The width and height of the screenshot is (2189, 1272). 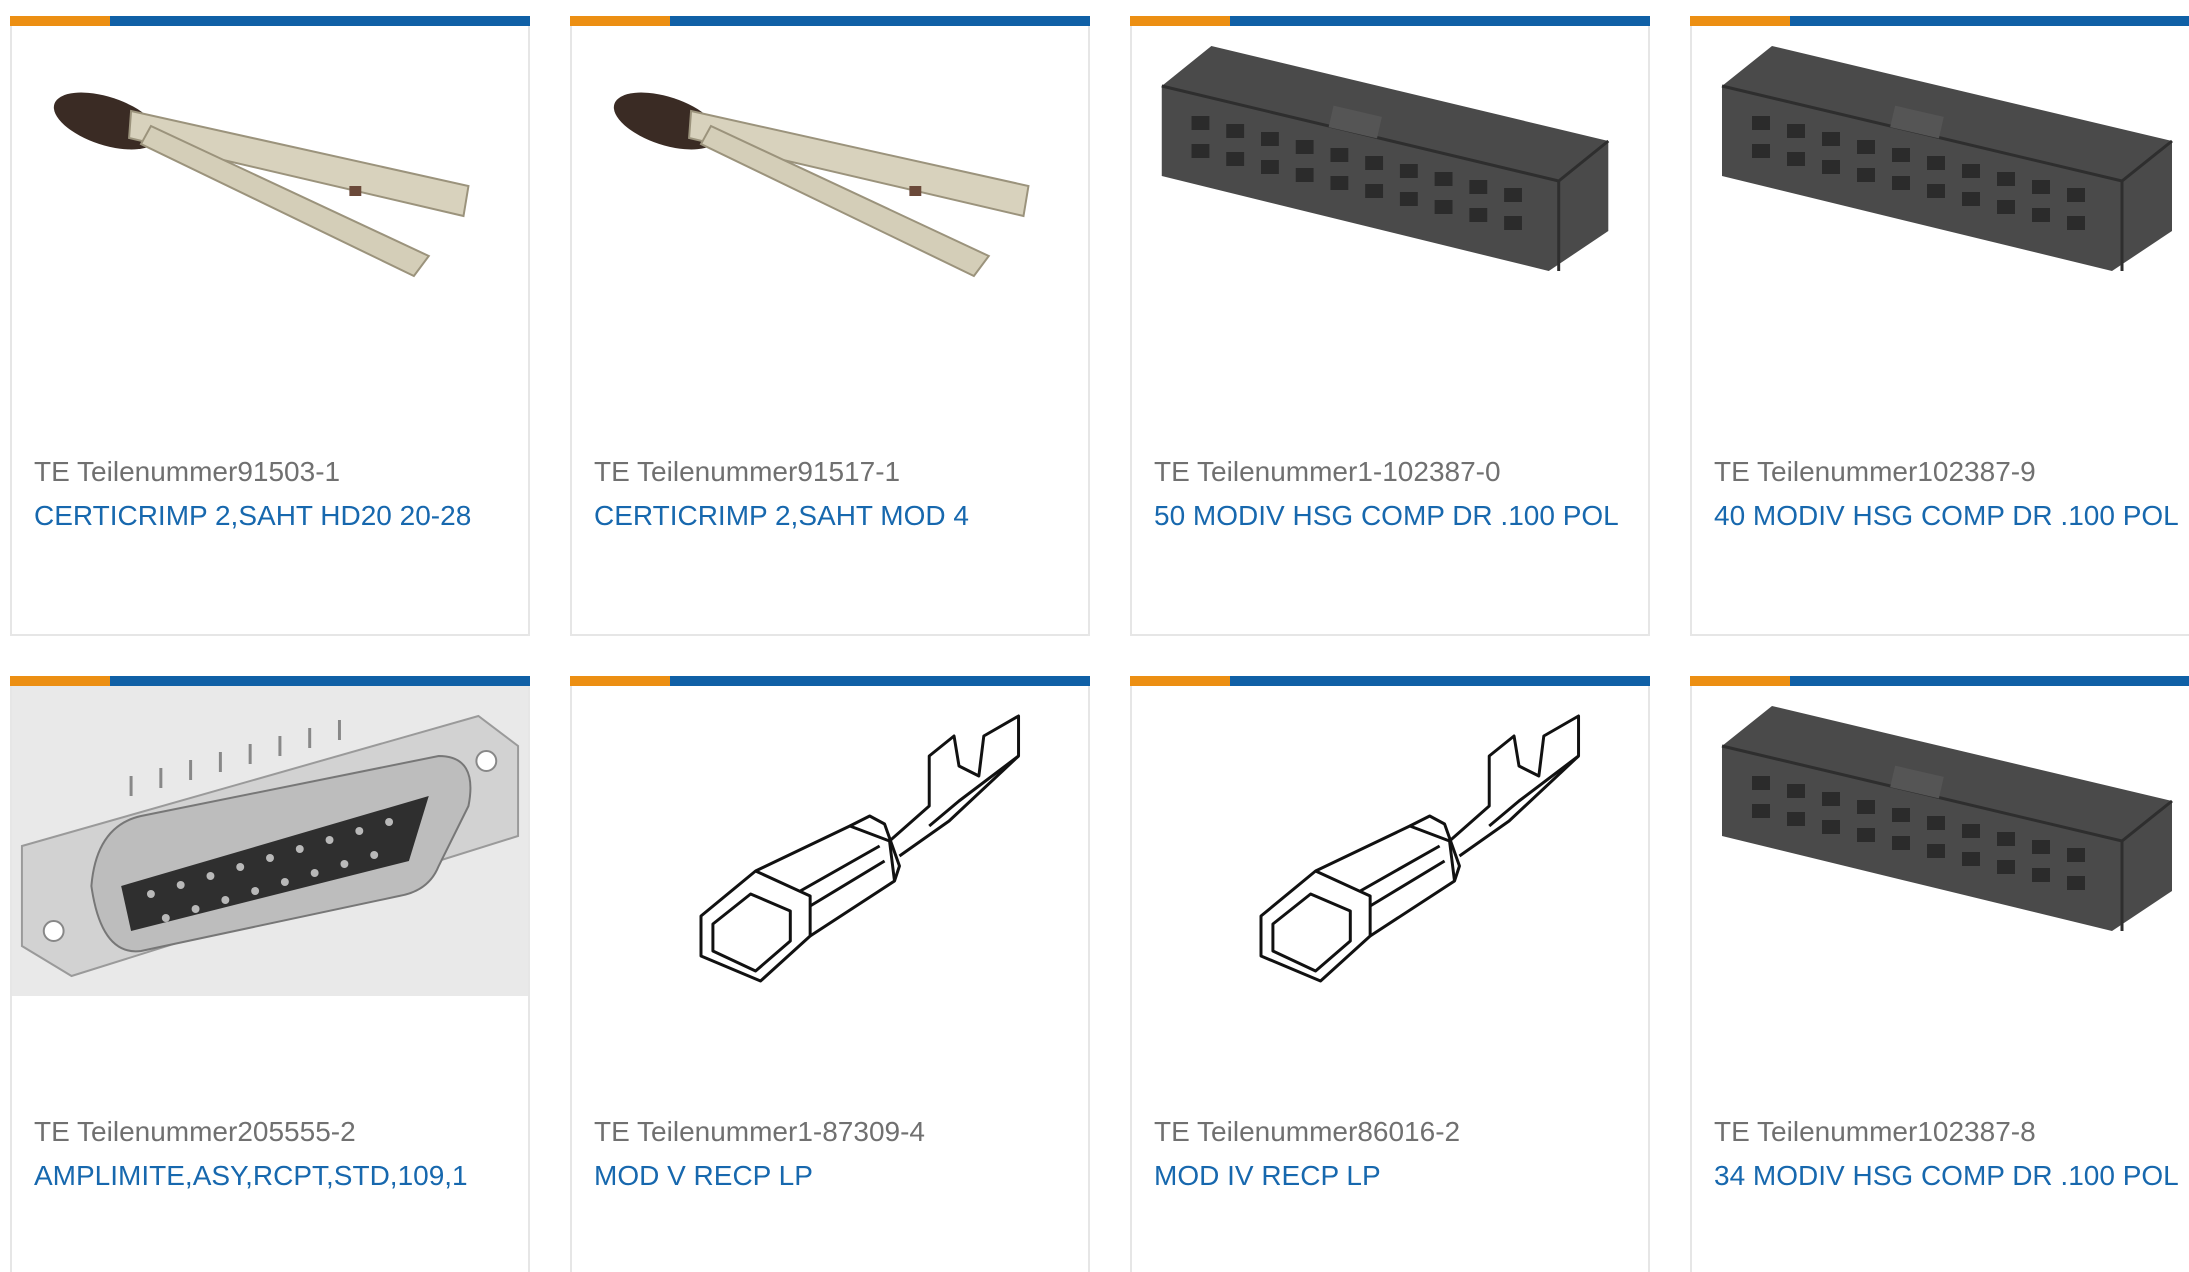 I want to click on part-number: TE Teilenummer86016-2, so click(x=1307, y=1131).